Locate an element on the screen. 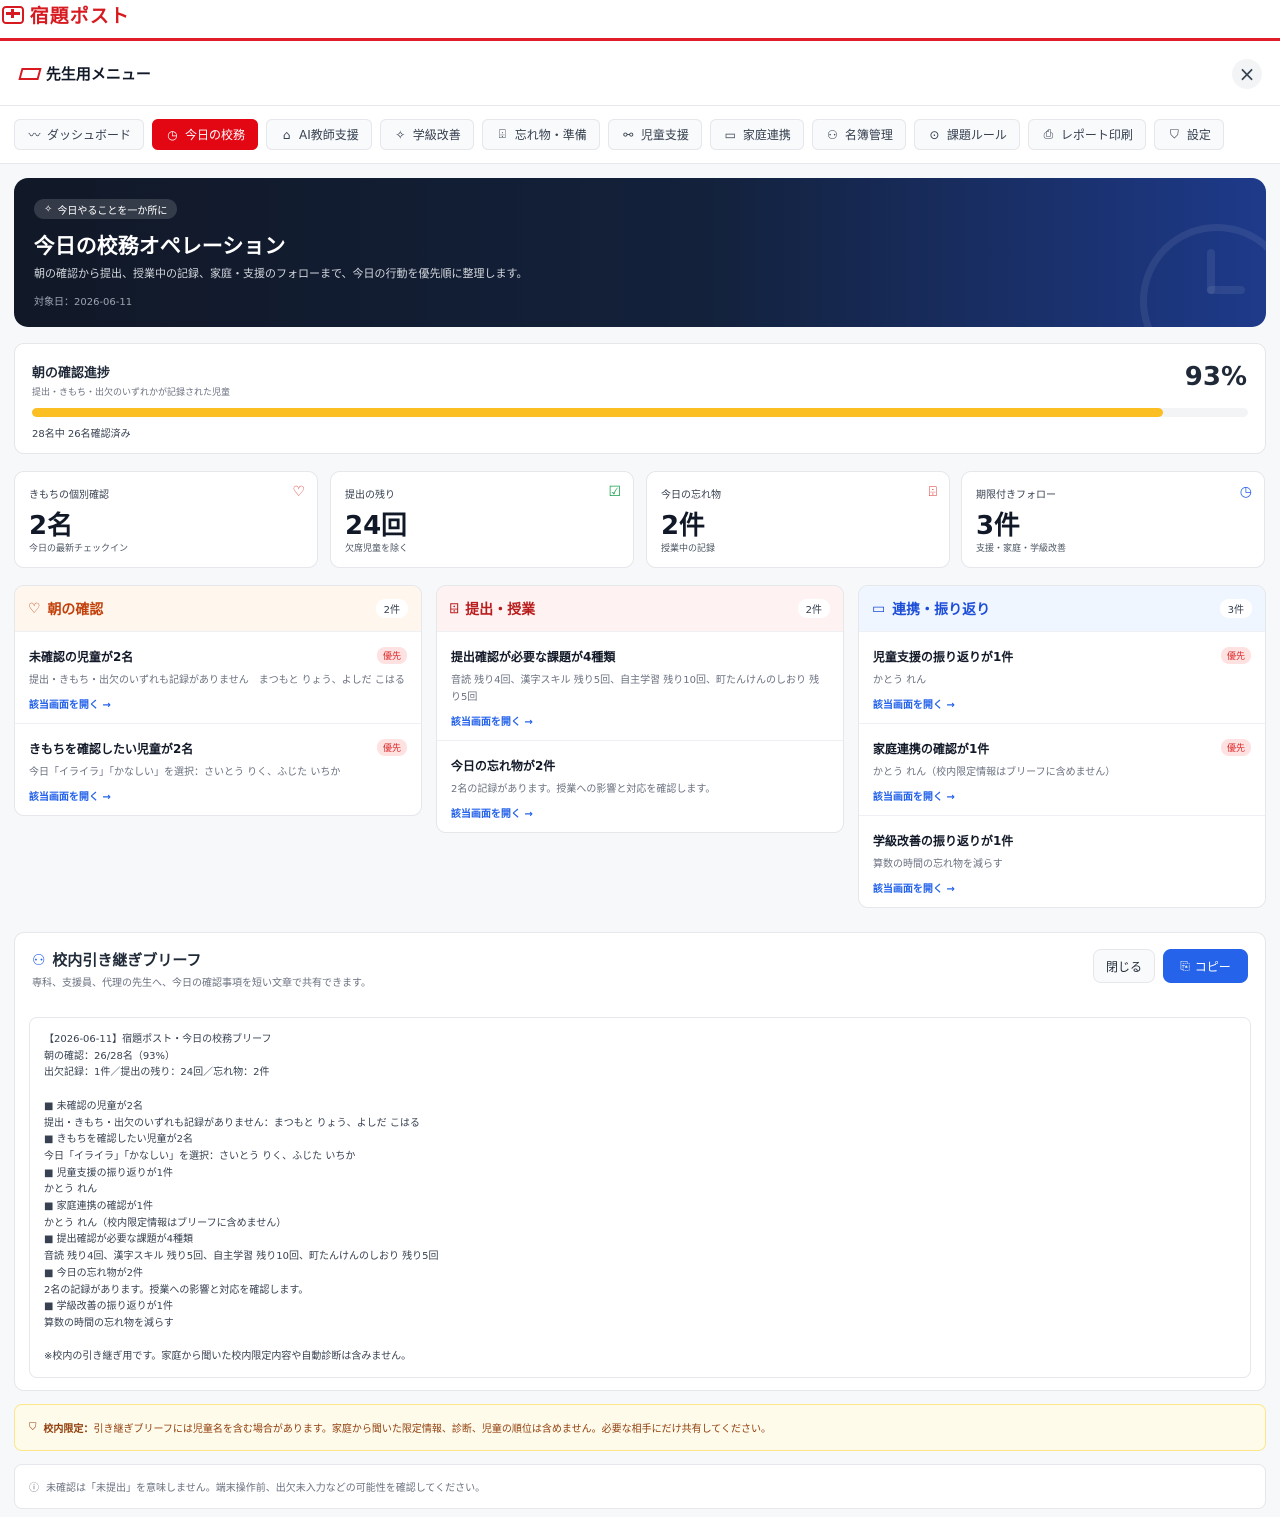  close-menu-button: × is located at coordinates (1247, 74).